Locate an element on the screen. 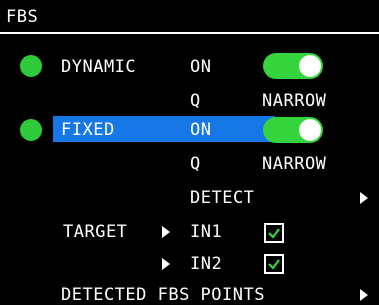  target-in2-arrow-icon is located at coordinates (166, 264).